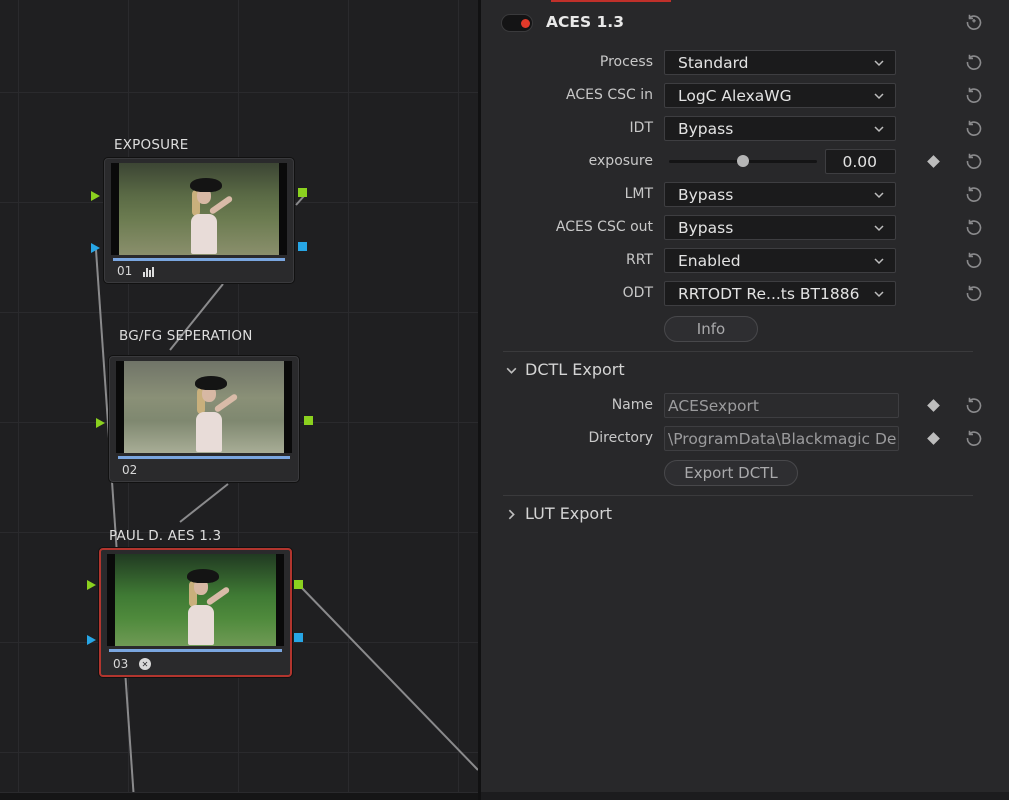 The width and height of the screenshot is (1009, 800). I want to click on param-label: ACES CSC in, so click(609, 95).